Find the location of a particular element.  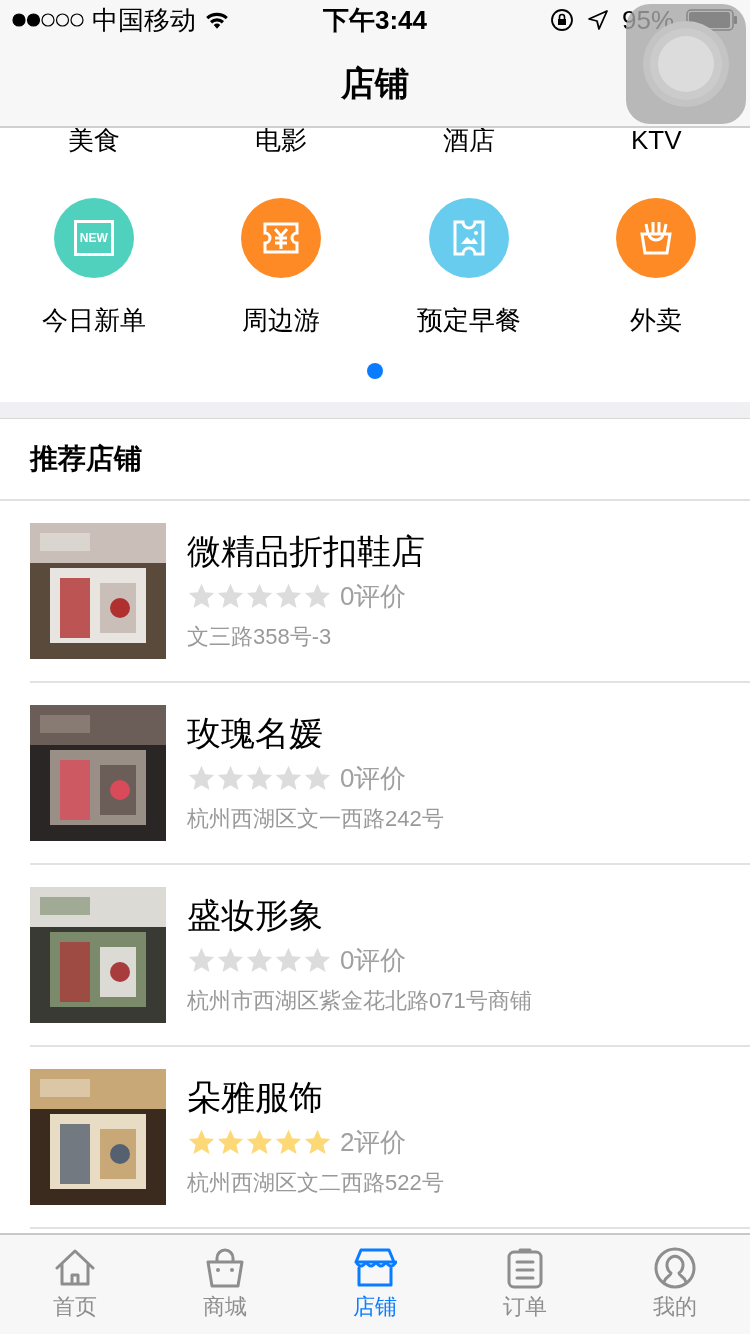

shop-address: 杭州西湖区文二西路522号 is located at coordinates (315, 1182).